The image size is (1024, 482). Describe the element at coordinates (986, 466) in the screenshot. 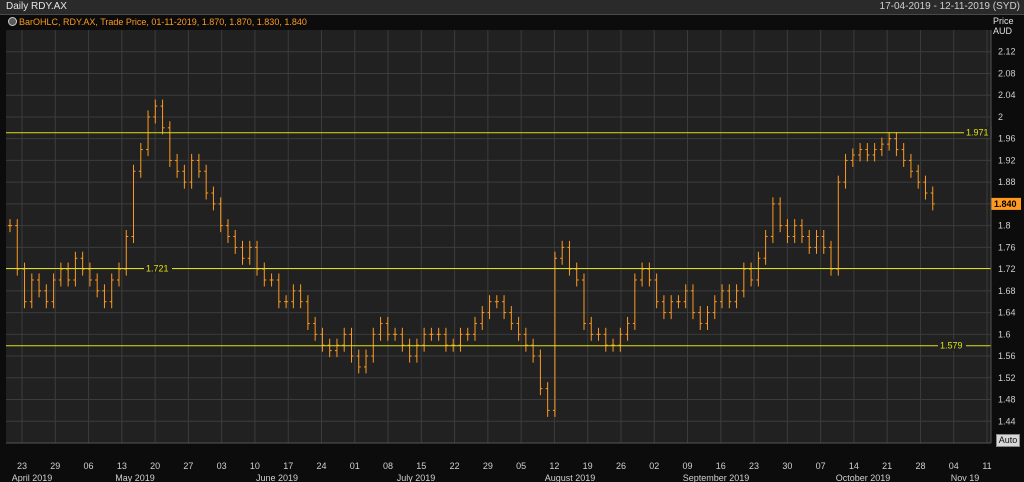

I see `x-tick-label: 11` at that location.